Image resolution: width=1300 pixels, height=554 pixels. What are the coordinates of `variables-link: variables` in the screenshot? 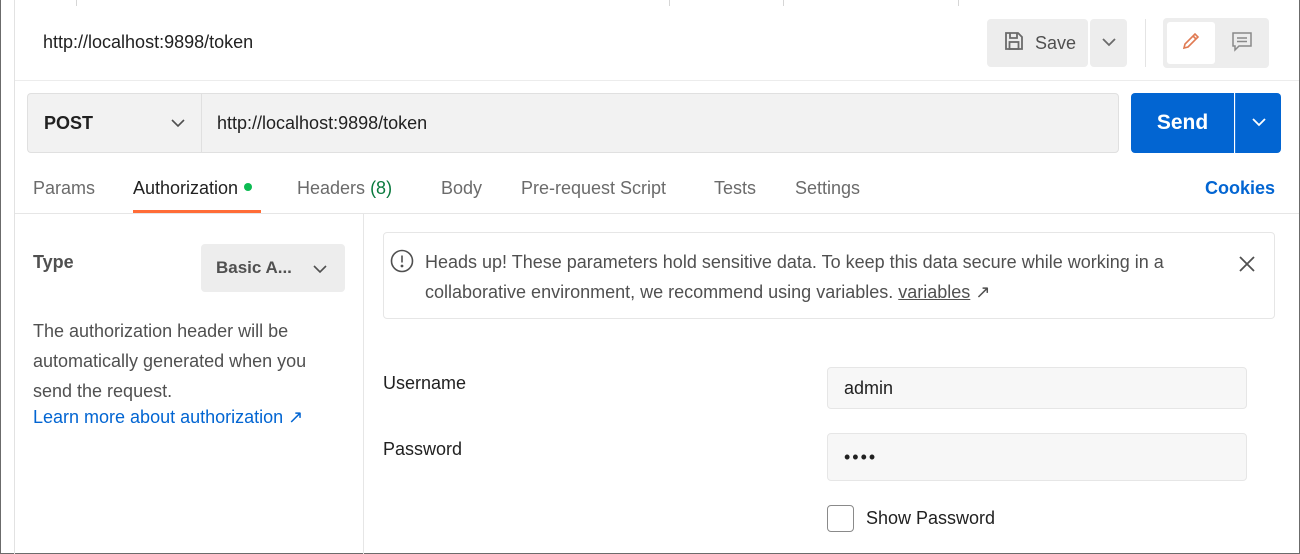 It's located at (934, 292).